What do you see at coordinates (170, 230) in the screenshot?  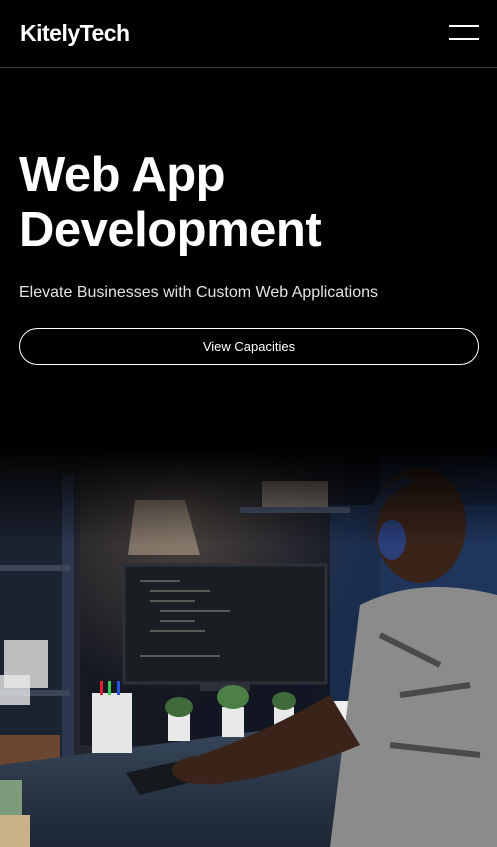 I see `title-line-2: Development` at bounding box center [170, 230].